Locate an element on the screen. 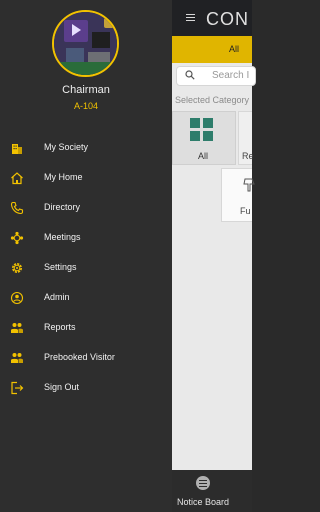 This screenshot has height=512, width=320. hamburger-menu-icon is located at coordinates (190, 18).